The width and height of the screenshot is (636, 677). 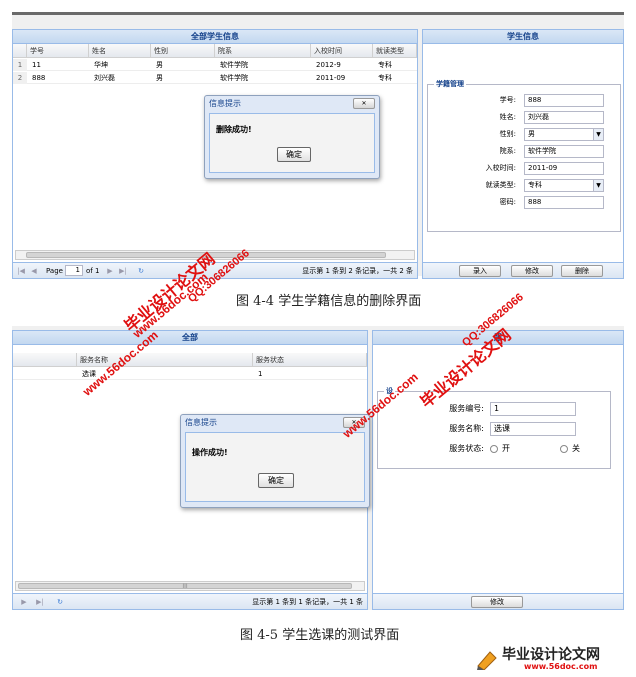 I want to click on close-icon: ✕, so click(x=364, y=103).